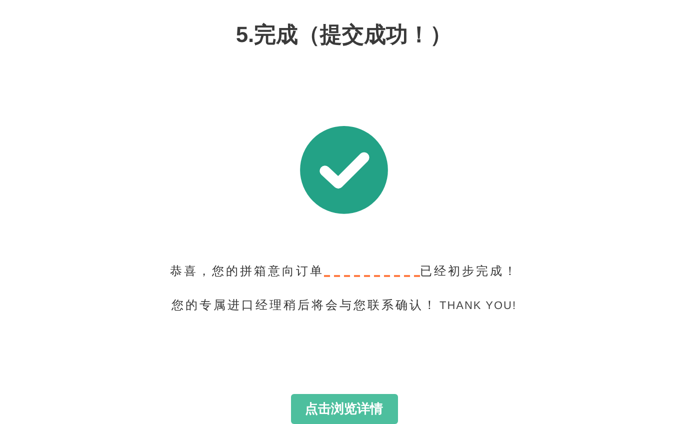 The image size is (688, 424). What do you see at coordinates (478, 306) in the screenshot?
I see `thank-you-text: THANK YOU!` at bounding box center [478, 306].